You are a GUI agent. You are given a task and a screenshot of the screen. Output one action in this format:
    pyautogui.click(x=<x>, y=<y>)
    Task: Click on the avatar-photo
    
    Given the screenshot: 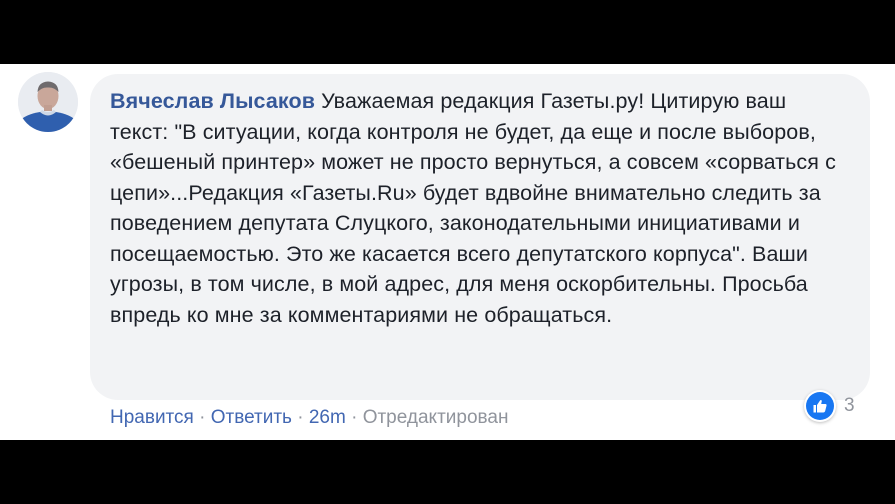 What is the action you would take?
    pyautogui.click(x=48, y=102)
    